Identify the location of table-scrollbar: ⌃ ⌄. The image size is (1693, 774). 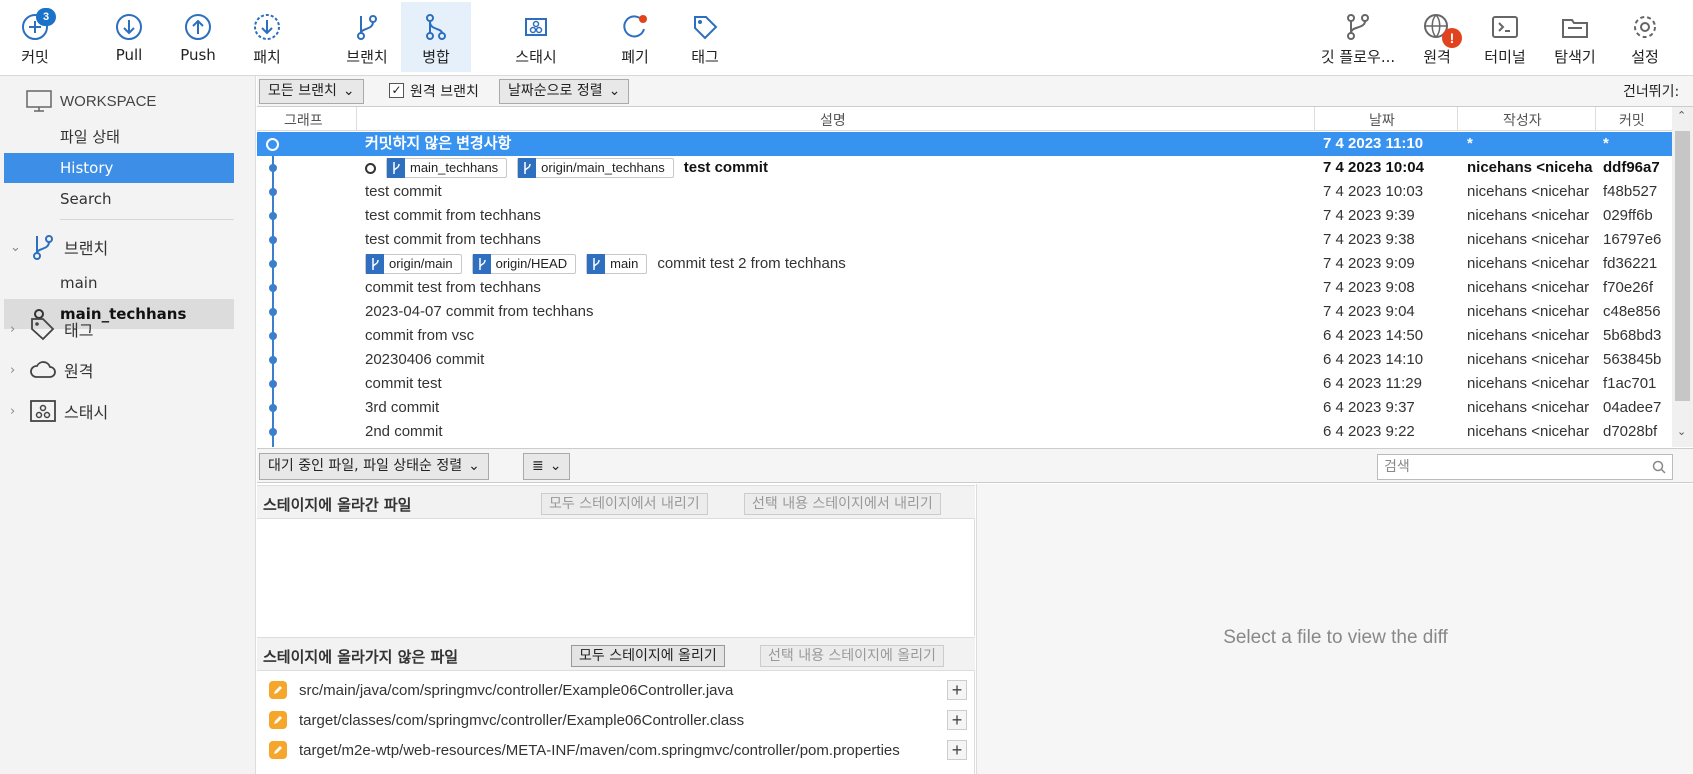
(1682, 277).